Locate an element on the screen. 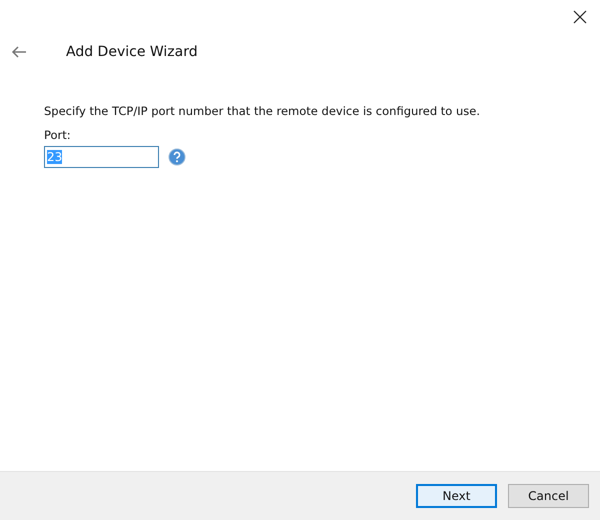 The image size is (600, 520). instruction-text: Specify the TCP/IP port number that the remote device is configured to use. is located at coordinates (263, 111).